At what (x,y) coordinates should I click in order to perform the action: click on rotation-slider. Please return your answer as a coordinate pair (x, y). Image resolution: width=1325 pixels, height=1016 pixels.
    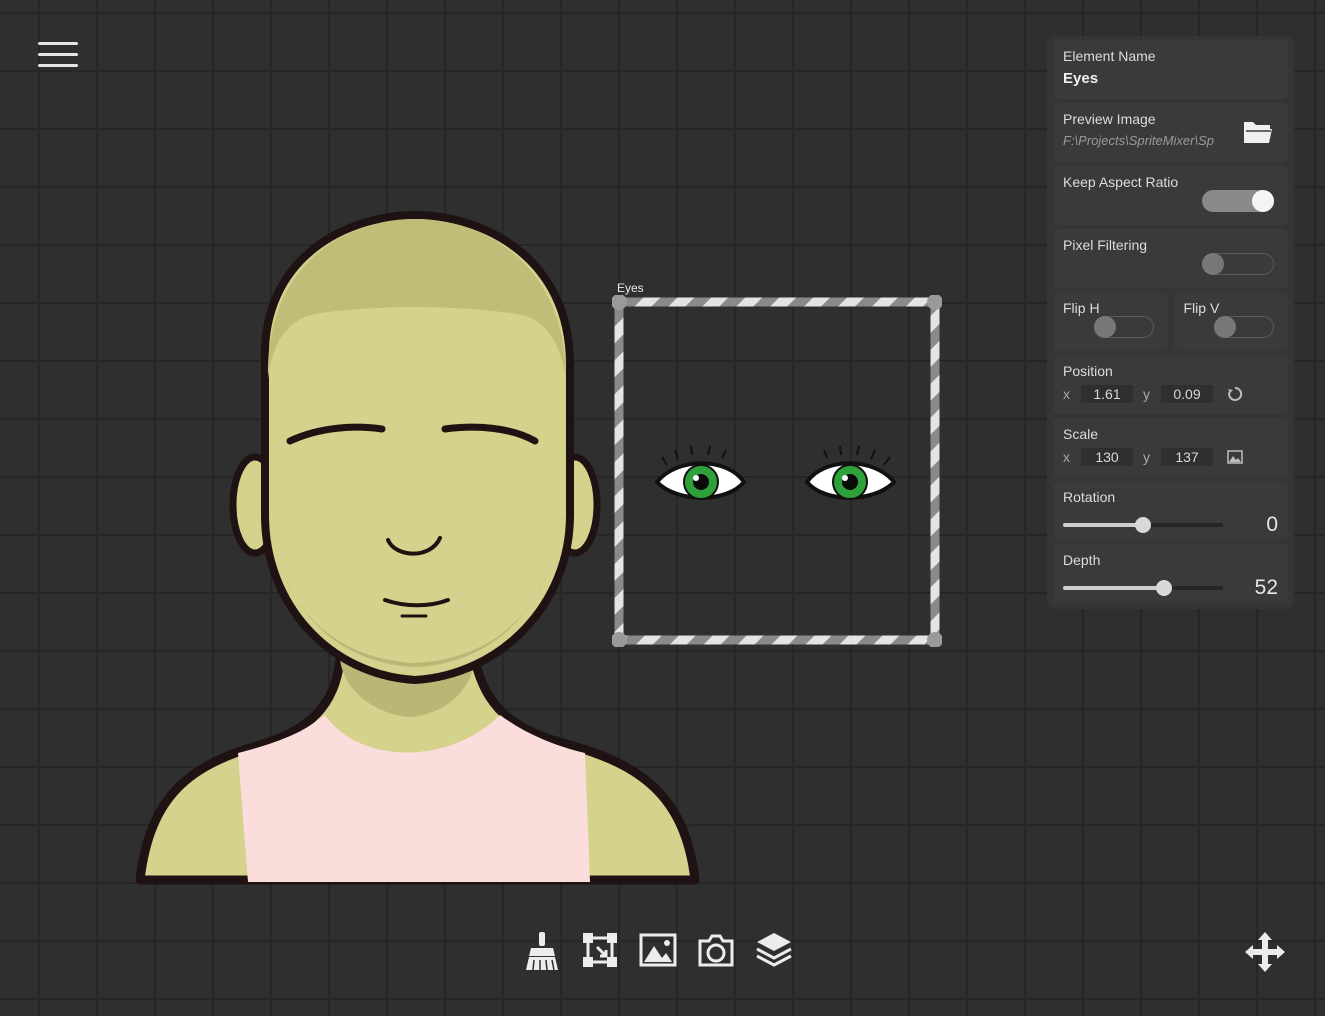
    Looking at the image, I should click on (1143, 525).